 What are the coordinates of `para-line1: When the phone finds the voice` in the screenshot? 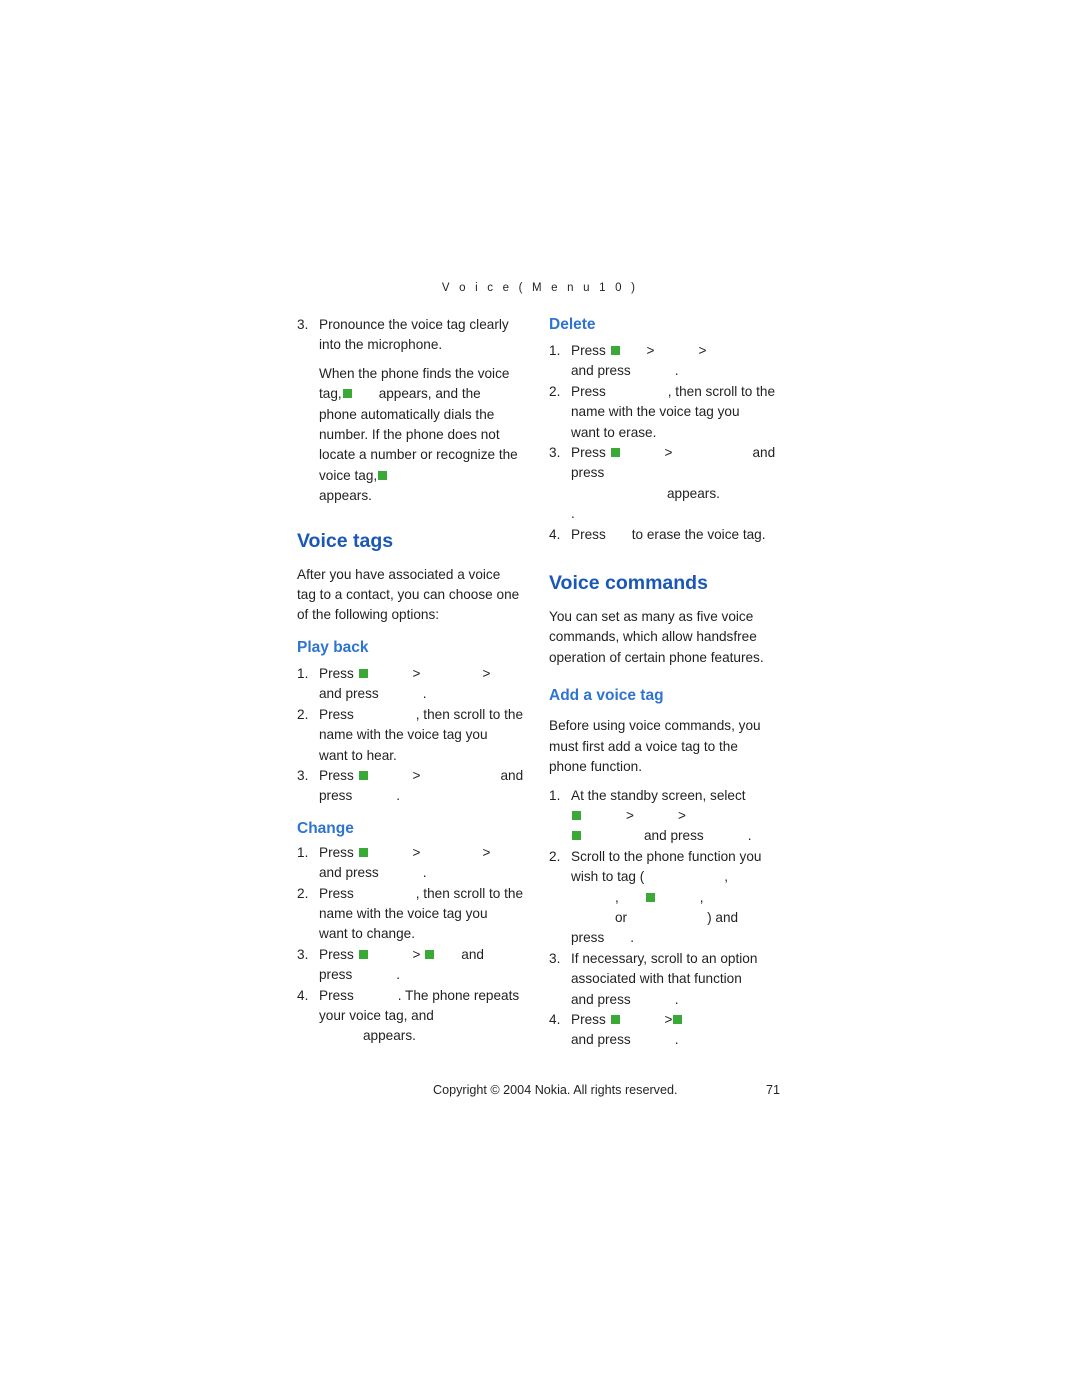 It's located at (414, 373).